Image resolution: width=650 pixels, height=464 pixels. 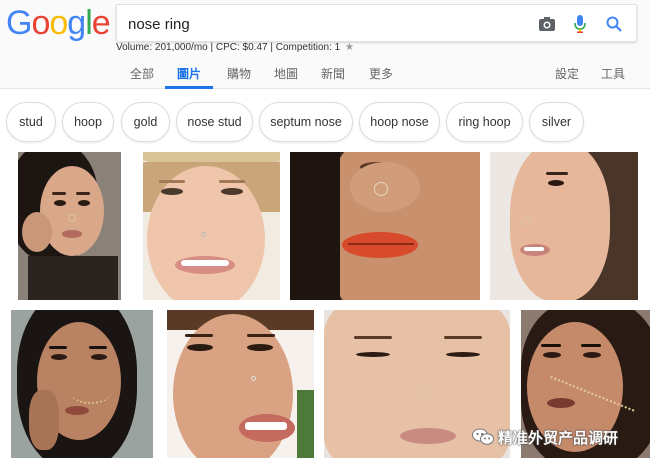 What do you see at coordinates (556, 122) in the screenshot?
I see `chip-silver: silver` at bounding box center [556, 122].